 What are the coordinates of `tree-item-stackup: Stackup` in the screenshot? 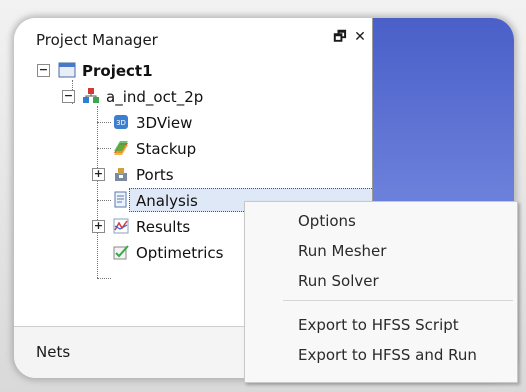 It's located at (193, 149).